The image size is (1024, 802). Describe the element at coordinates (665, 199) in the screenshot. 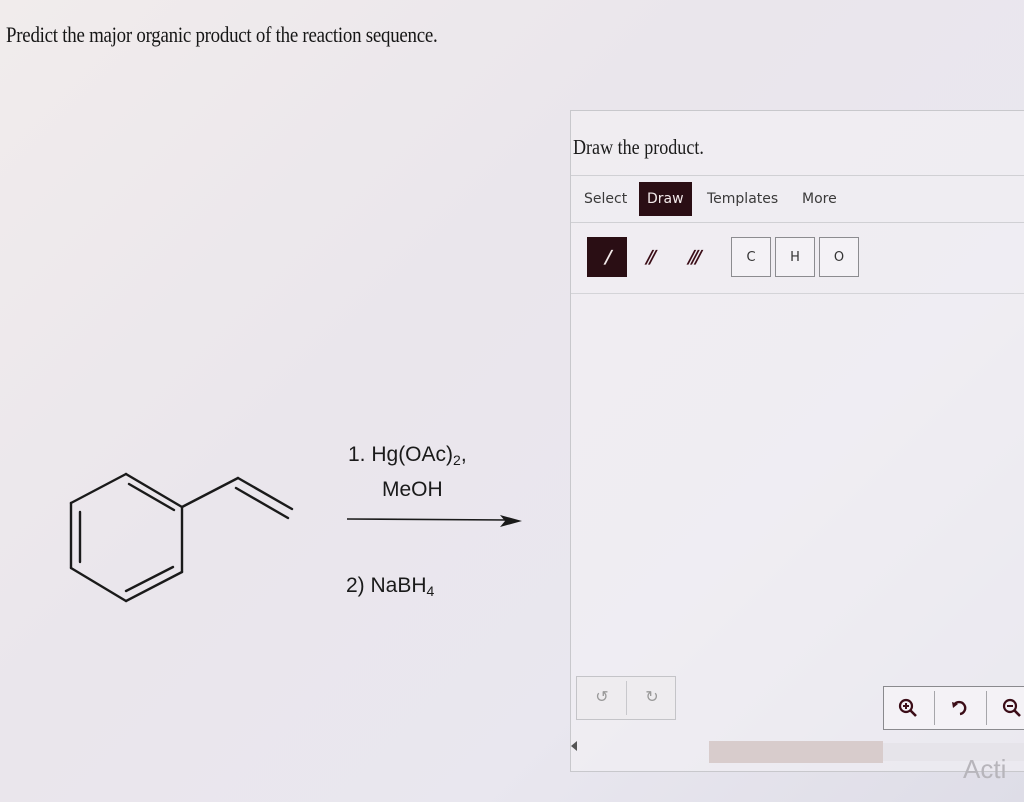

I see `tab-draw: Draw` at that location.